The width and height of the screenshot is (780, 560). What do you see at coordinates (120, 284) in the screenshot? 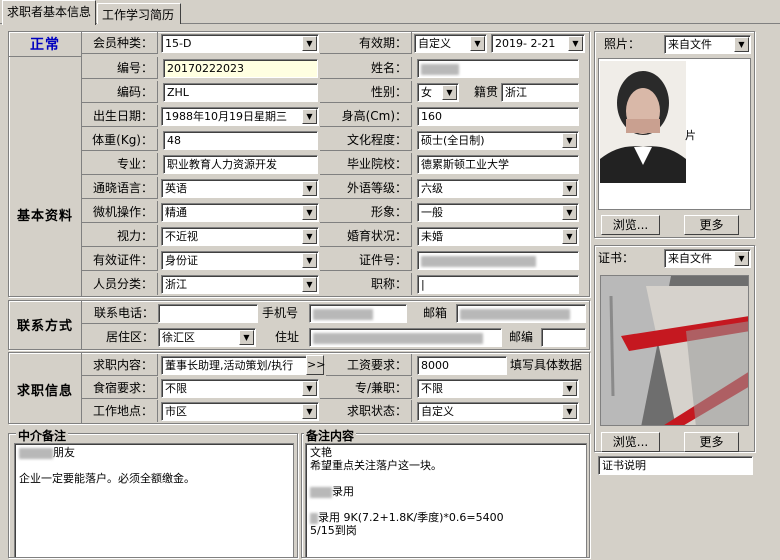
I see `category-label: 人员分类：` at bounding box center [120, 284].